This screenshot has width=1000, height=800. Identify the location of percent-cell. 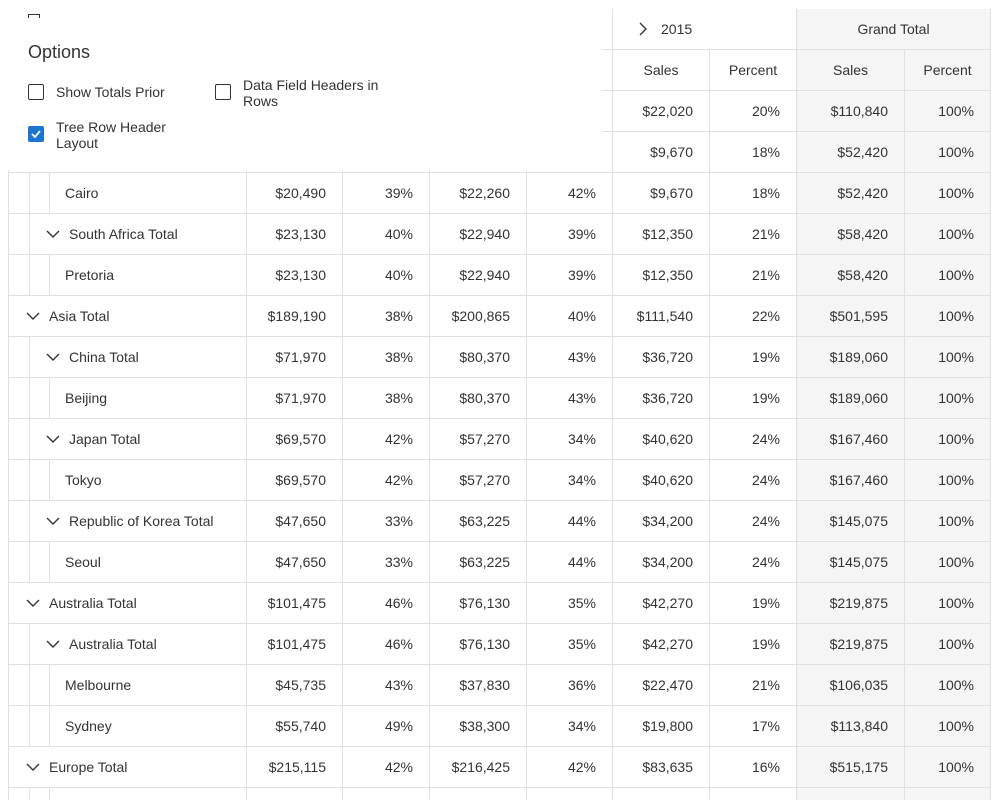
(386, 794).